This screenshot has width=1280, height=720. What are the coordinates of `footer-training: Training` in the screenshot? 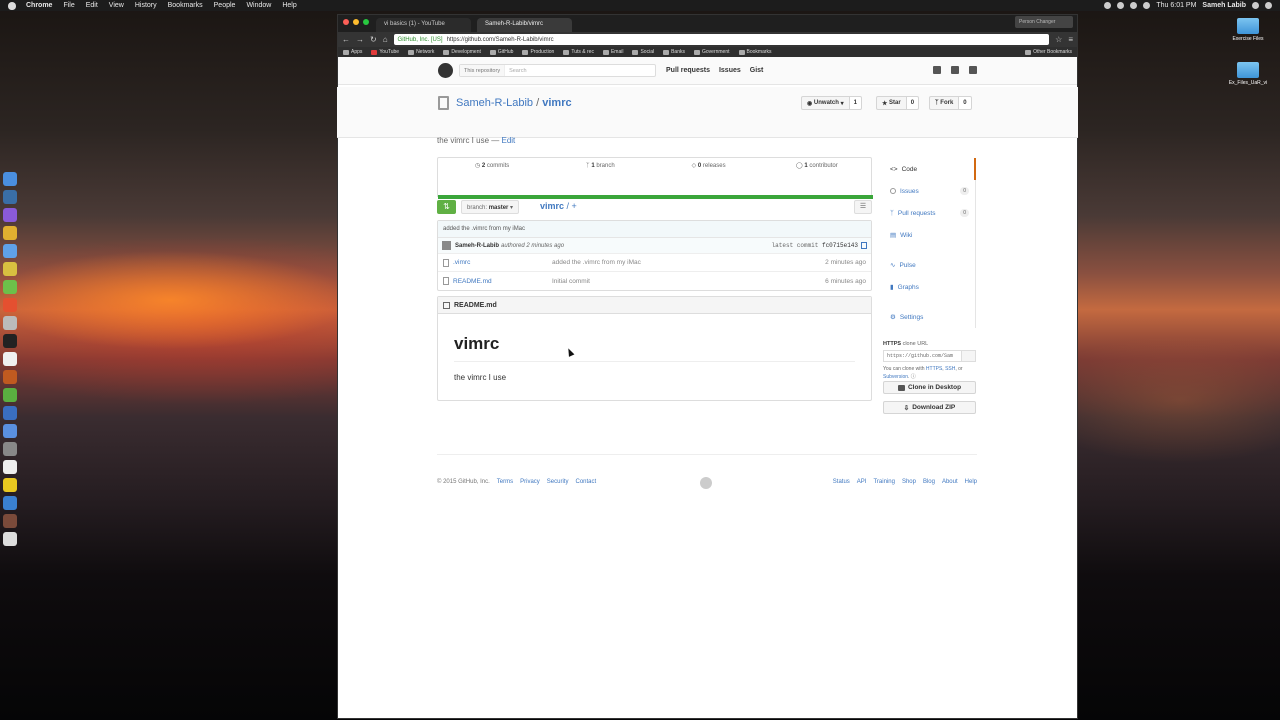 It's located at (883, 482).